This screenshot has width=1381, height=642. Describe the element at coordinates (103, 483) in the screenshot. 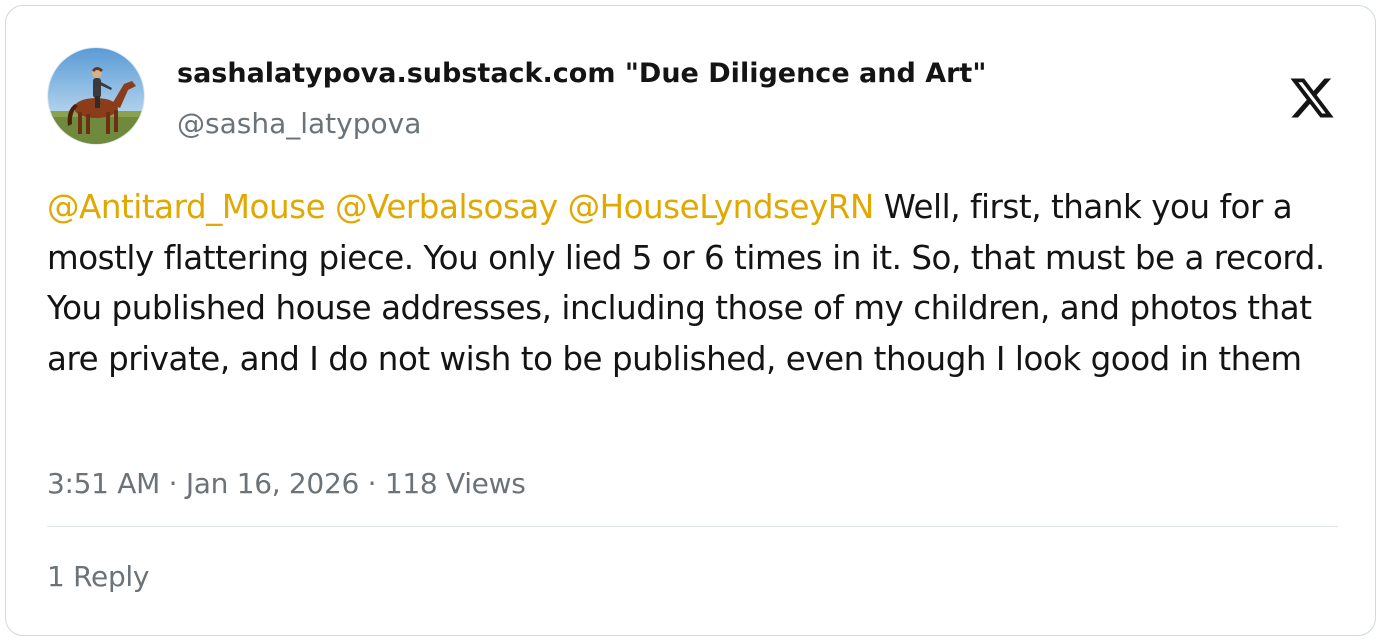

I see `tweet-time: 3:51 AM` at that location.